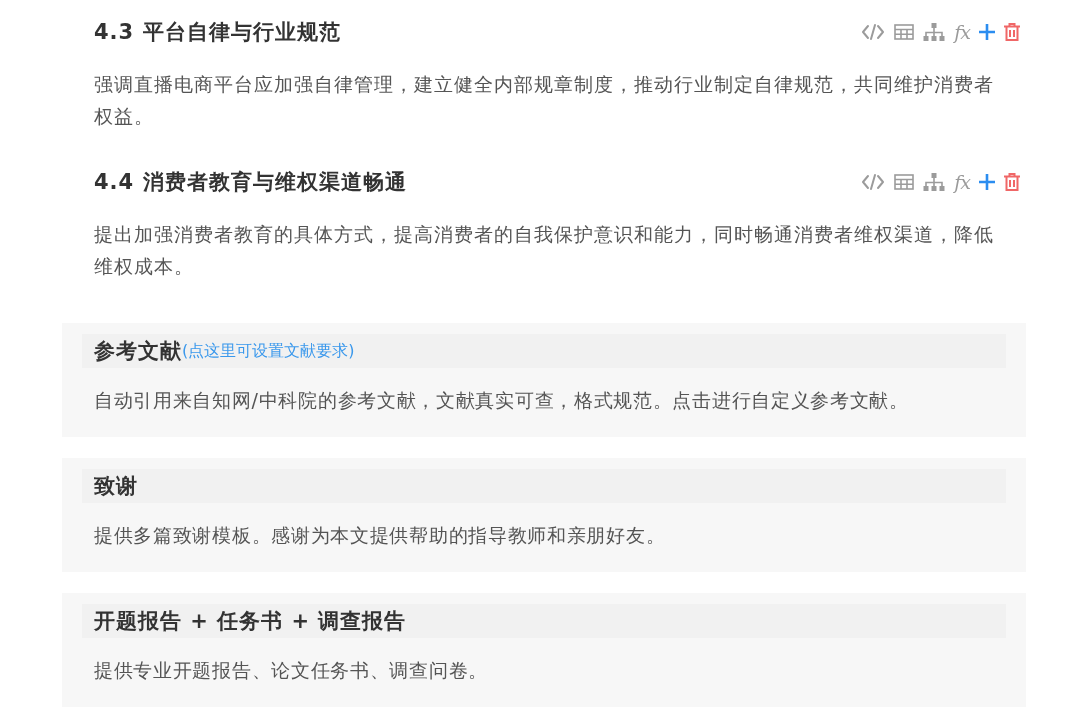 The image size is (1080, 722). I want to click on card-description: 提供专业开题报告、论文任务书、调查问卷。, so click(291, 670).